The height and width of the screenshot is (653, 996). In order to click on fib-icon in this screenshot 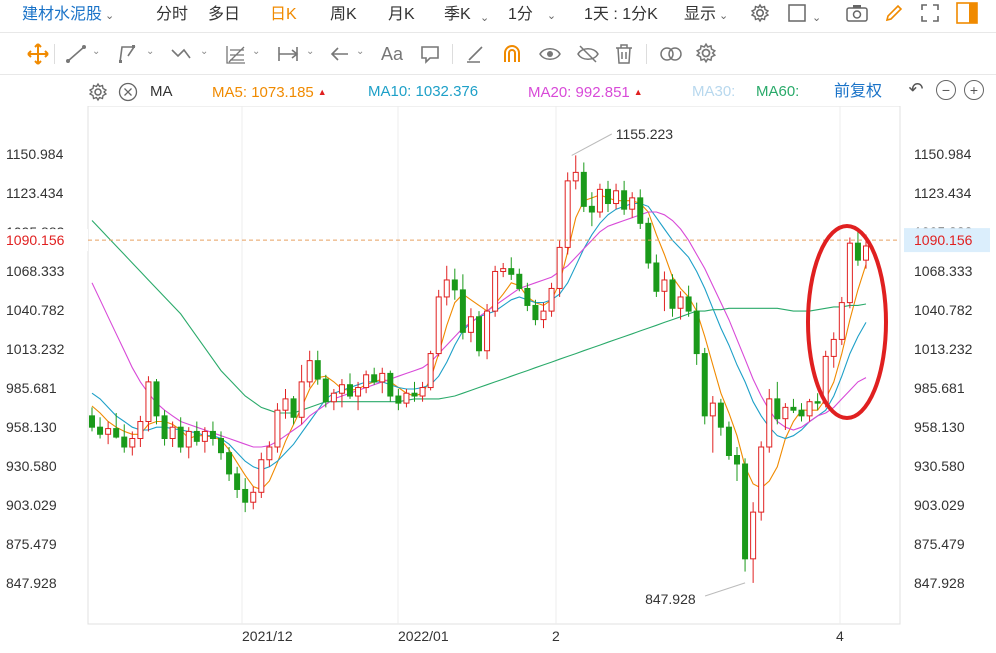, I will do `click(236, 54)`.